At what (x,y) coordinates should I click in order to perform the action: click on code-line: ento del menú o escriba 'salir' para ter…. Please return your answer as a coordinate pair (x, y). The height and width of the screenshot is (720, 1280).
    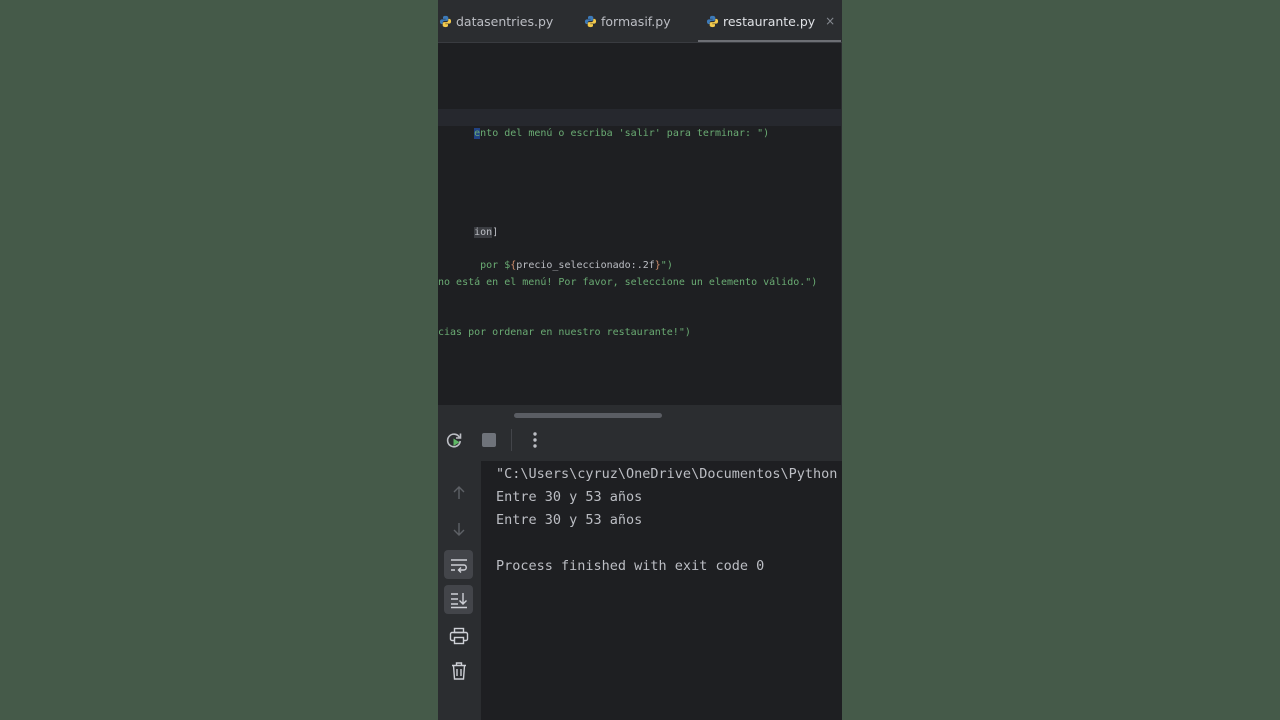
    Looking at the image, I should click on (603, 124).